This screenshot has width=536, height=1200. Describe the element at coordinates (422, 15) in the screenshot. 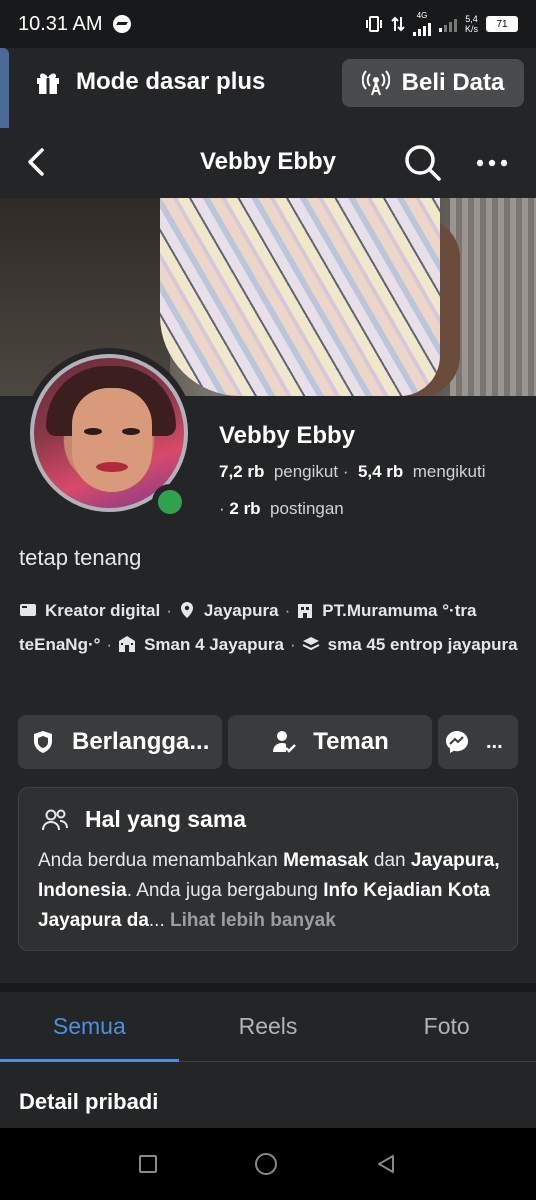

I see `network-type: 4G` at that location.